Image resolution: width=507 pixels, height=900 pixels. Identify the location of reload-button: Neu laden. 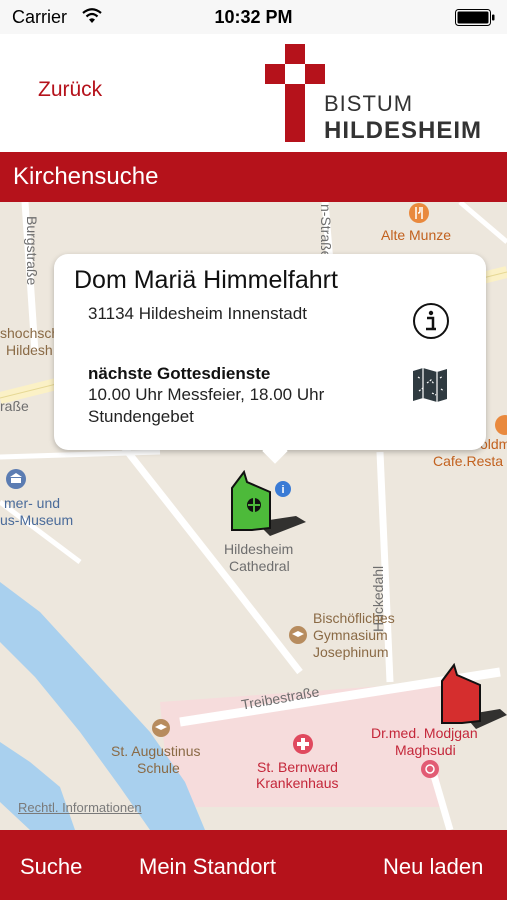
(433, 867).